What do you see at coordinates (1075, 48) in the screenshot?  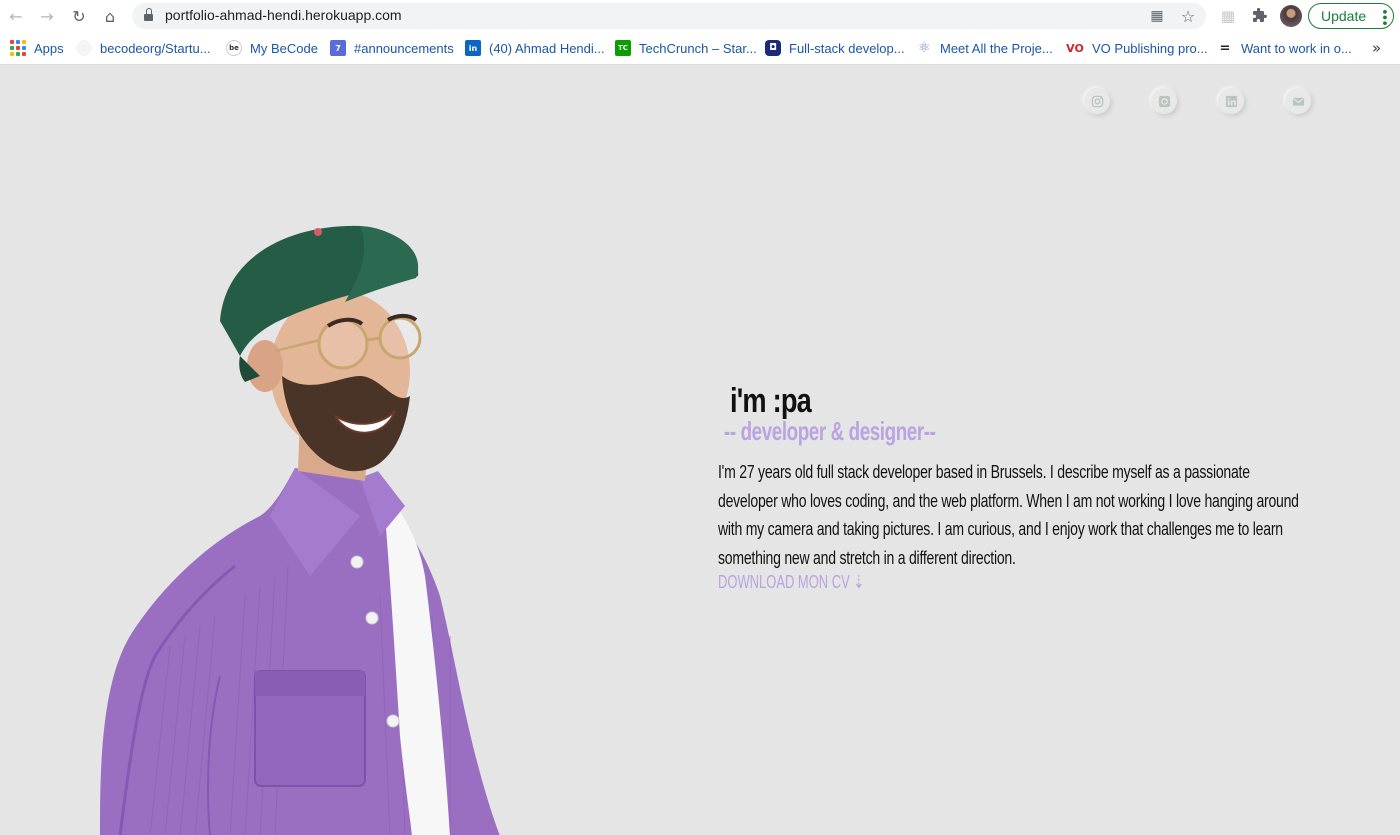 I see `vo-icon: VO` at bounding box center [1075, 48].